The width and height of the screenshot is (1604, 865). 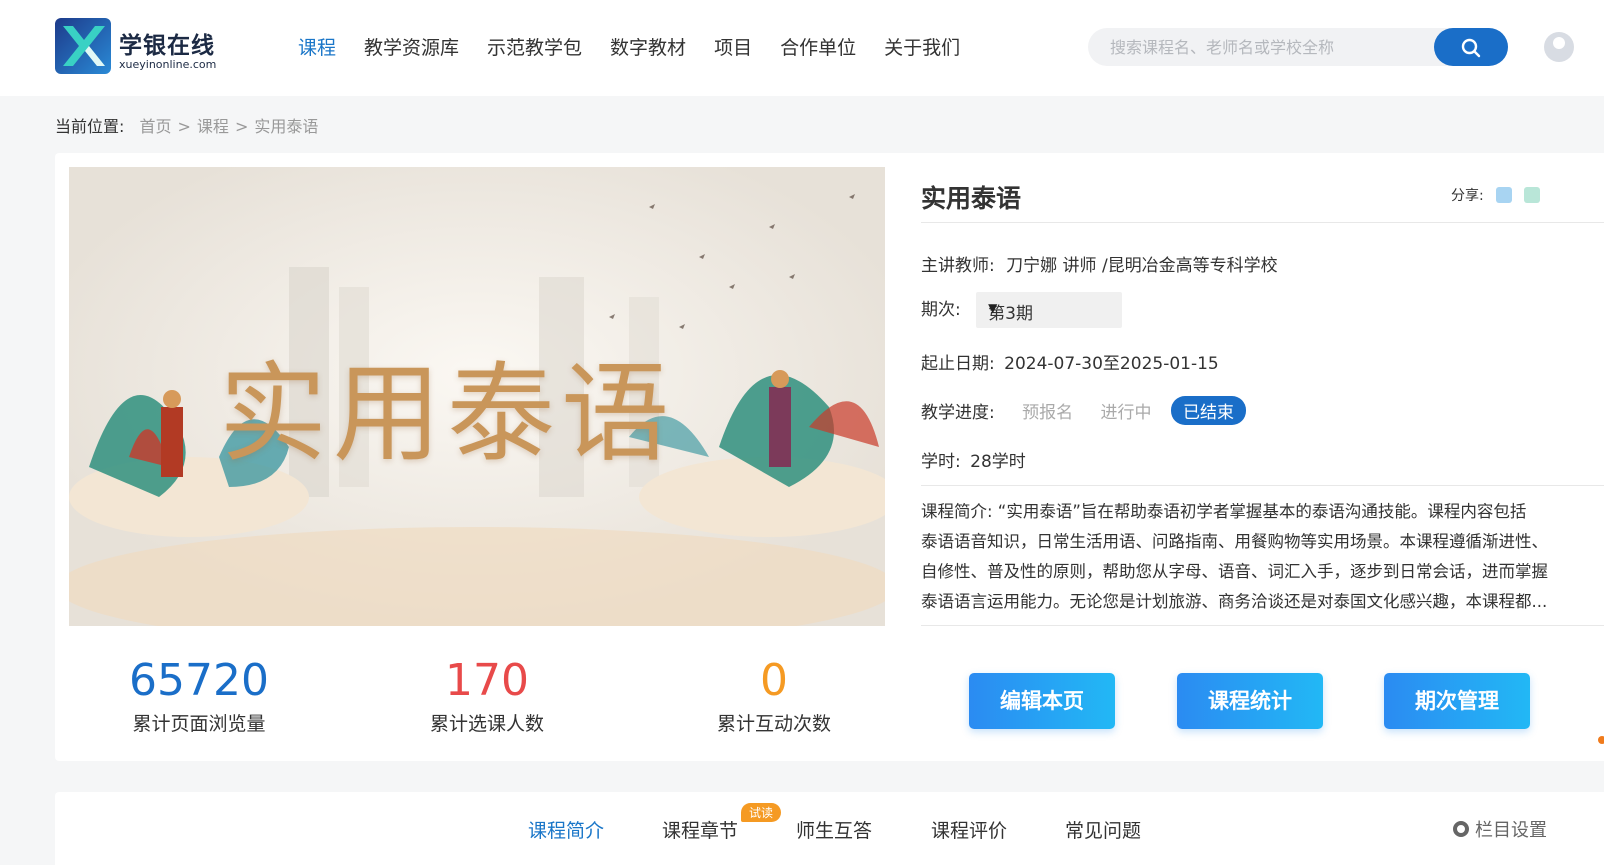 I want to click on stat-interactions-label: 累计互动次数, so click(x=773, y=724).